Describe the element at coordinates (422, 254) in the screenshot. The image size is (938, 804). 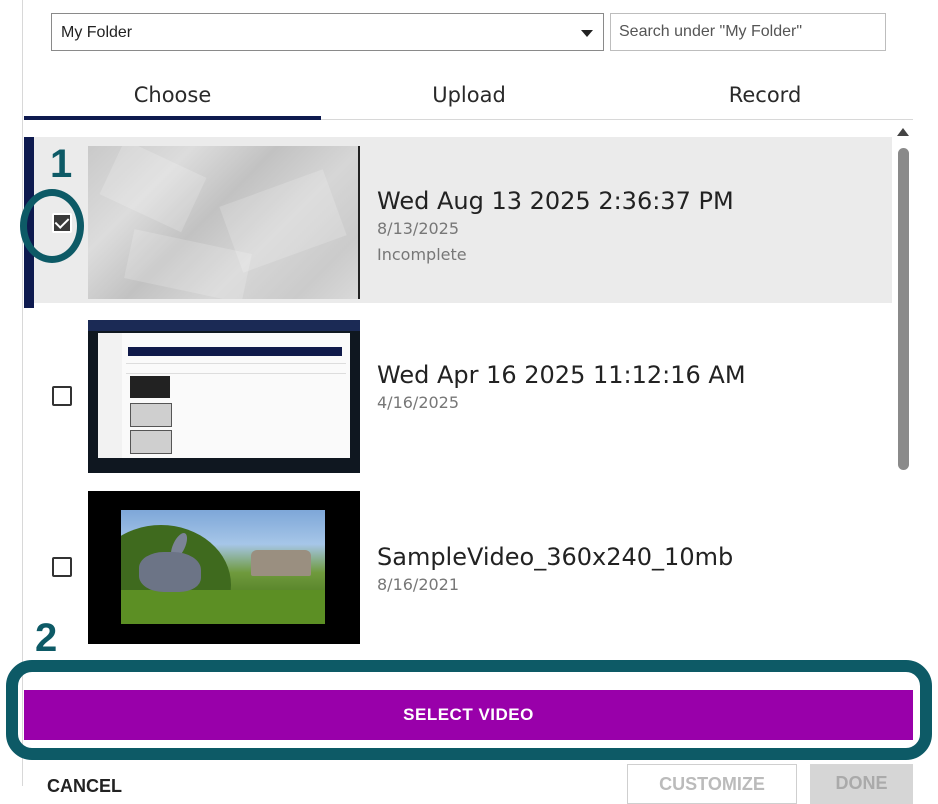
I see `video-status: Incomplete` at that location.